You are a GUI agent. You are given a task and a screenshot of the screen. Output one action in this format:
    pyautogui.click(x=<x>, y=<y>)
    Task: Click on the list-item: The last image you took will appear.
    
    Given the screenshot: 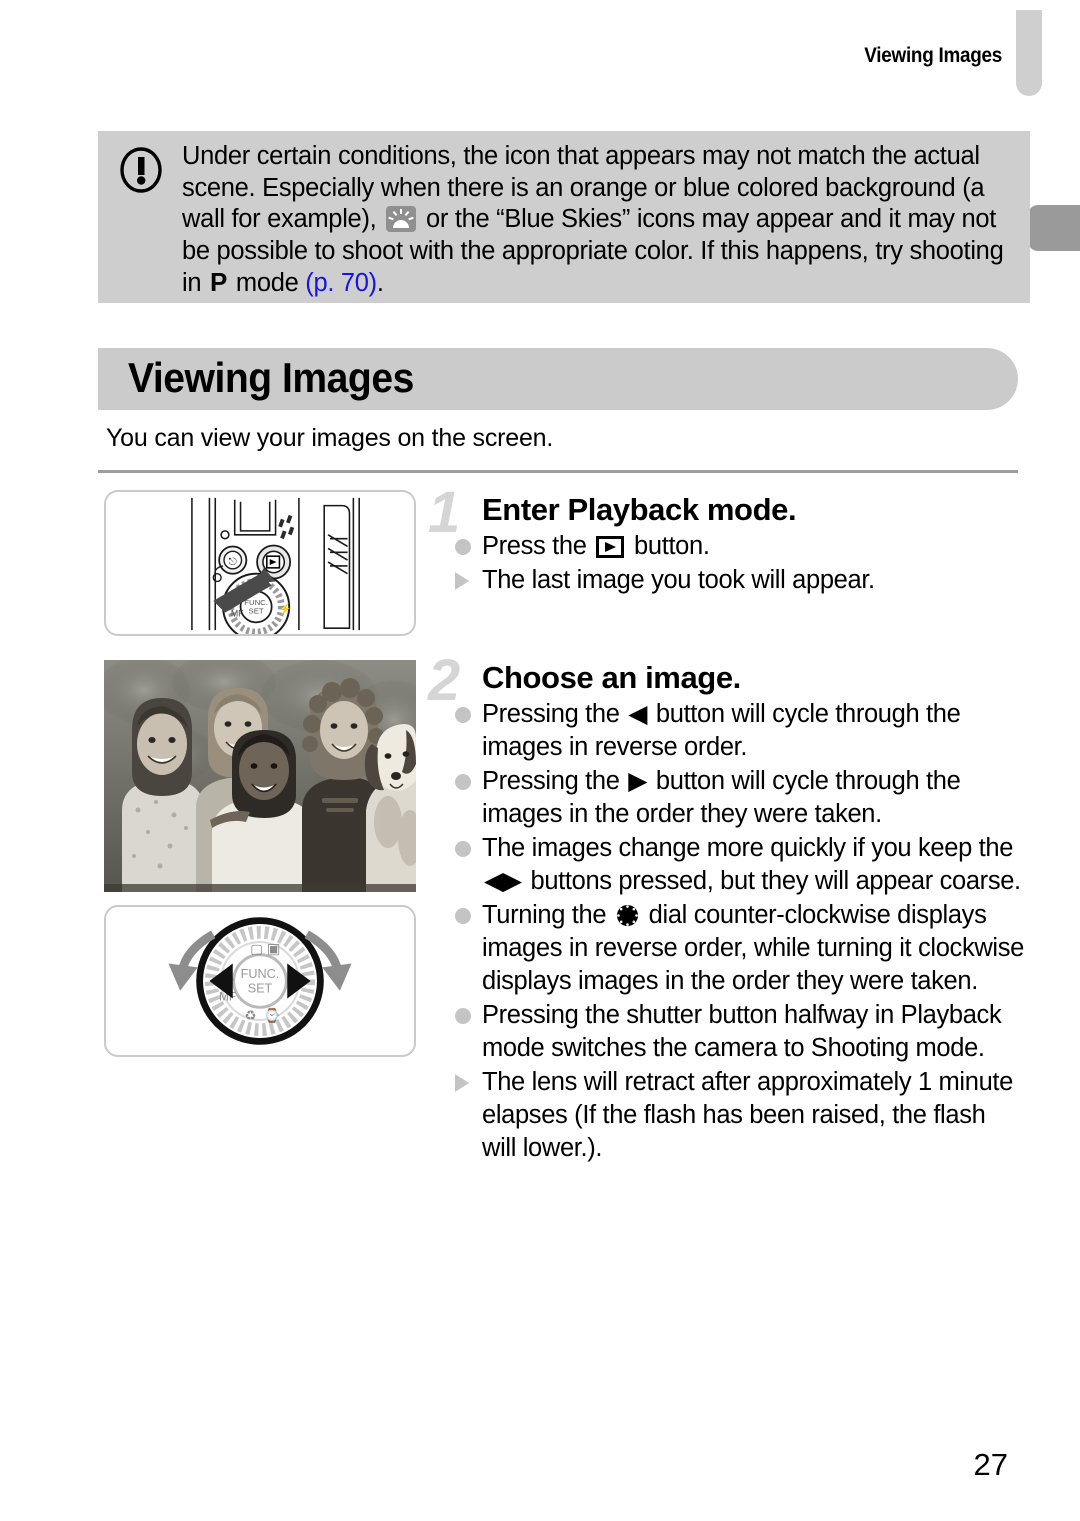 What is the action you would take?
    pyautogui.click(x=726, y=580)
    